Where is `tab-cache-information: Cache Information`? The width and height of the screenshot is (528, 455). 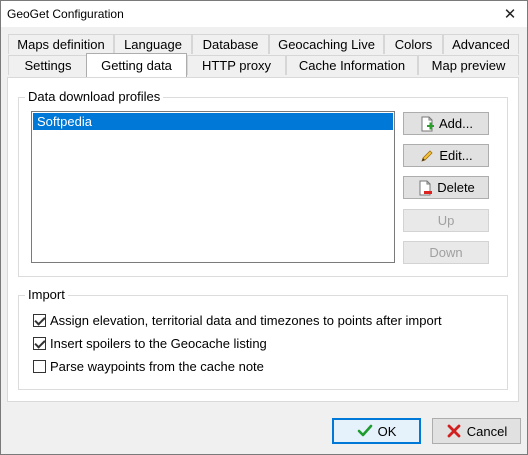 tab-cache-information: Cache Information is located at coordinates (352, 65).